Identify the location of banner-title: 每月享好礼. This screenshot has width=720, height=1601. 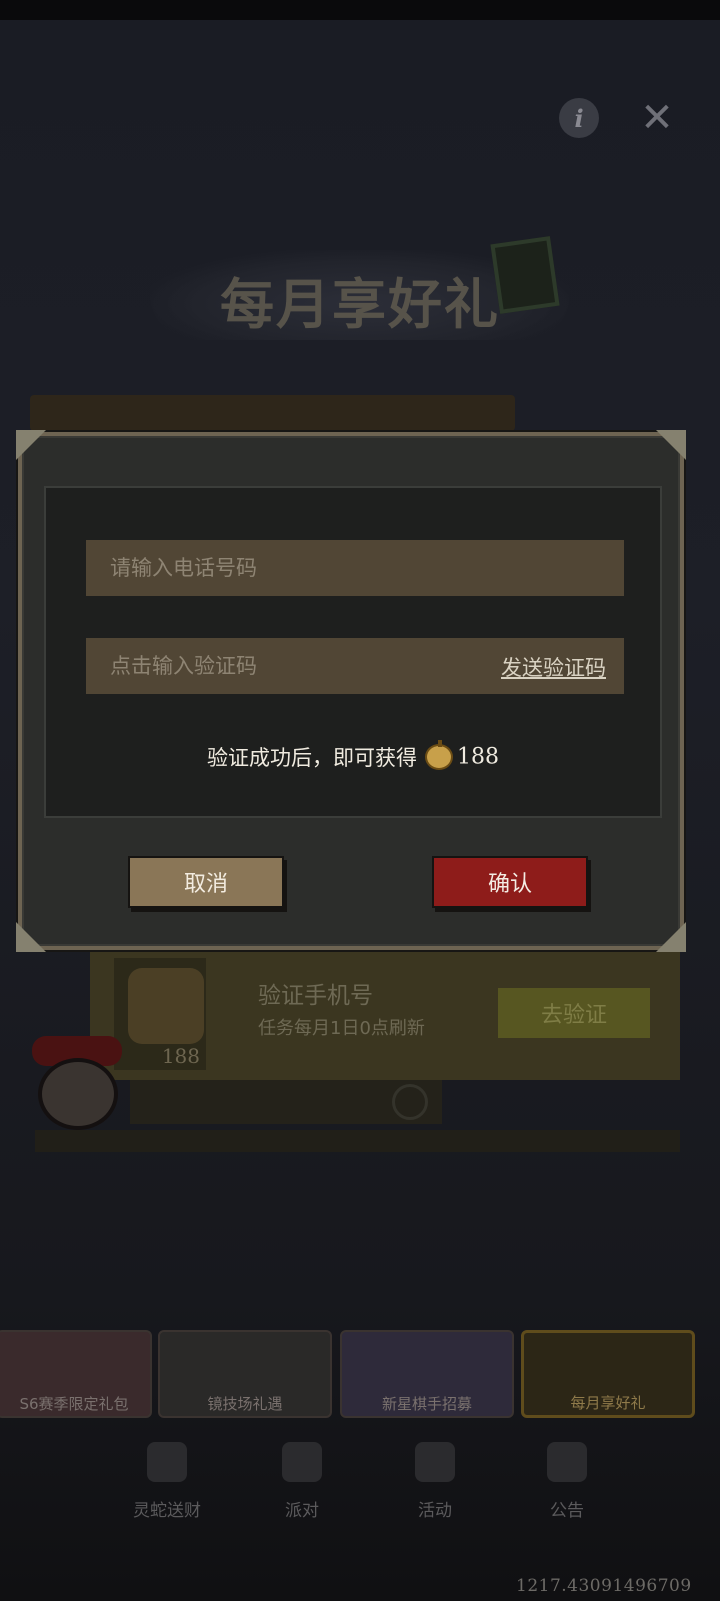
(360, 304).